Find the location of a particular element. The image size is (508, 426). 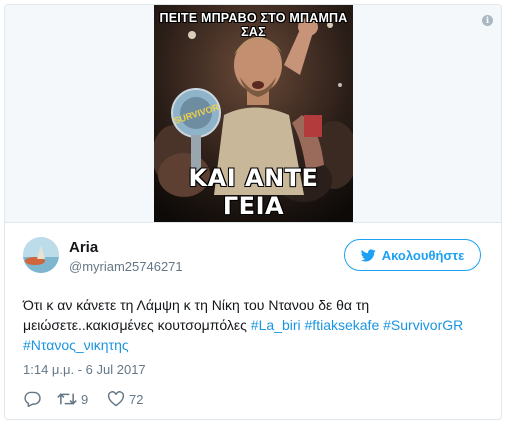

reply-icon is located at coordinates (32, 399).